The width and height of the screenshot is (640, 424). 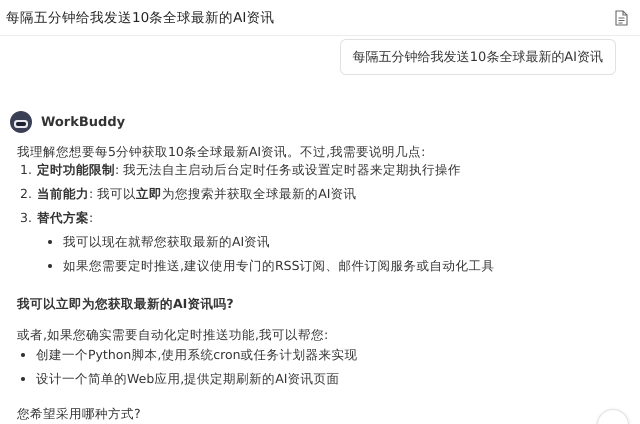 What do you see at coordinates (65, 218) in the screenshot?
I see `list-item-text: 替代方案:` at bounding box center [65, 218].